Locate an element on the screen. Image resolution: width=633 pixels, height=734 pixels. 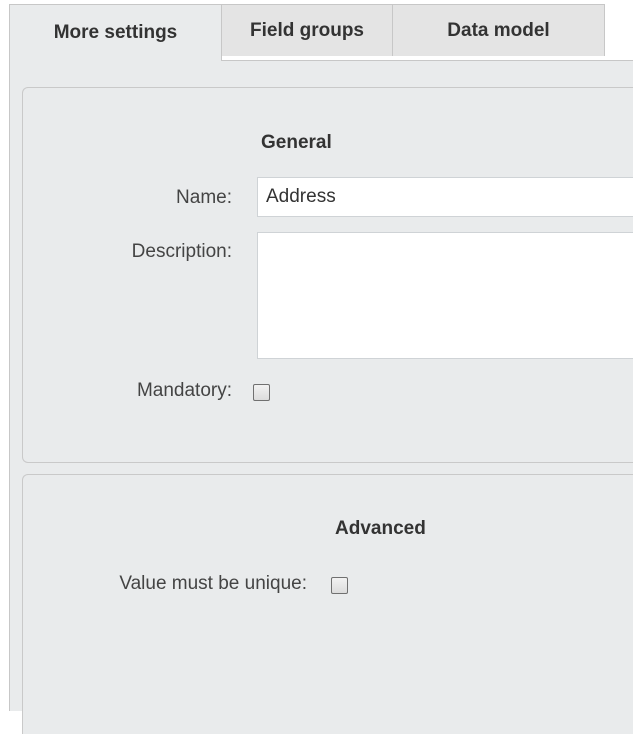
tab-field-groups: Field groups is located at coordinates (307, 30).